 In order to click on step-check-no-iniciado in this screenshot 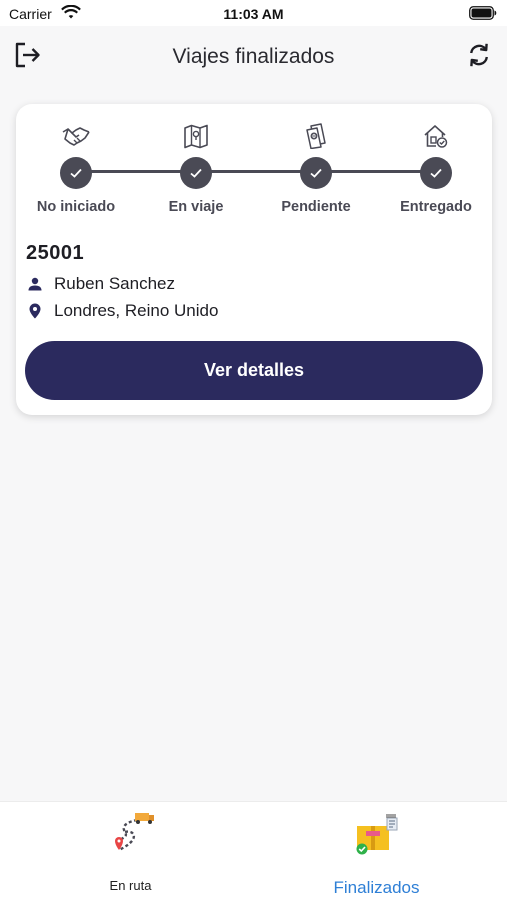, I will do `click(76, 173)`.